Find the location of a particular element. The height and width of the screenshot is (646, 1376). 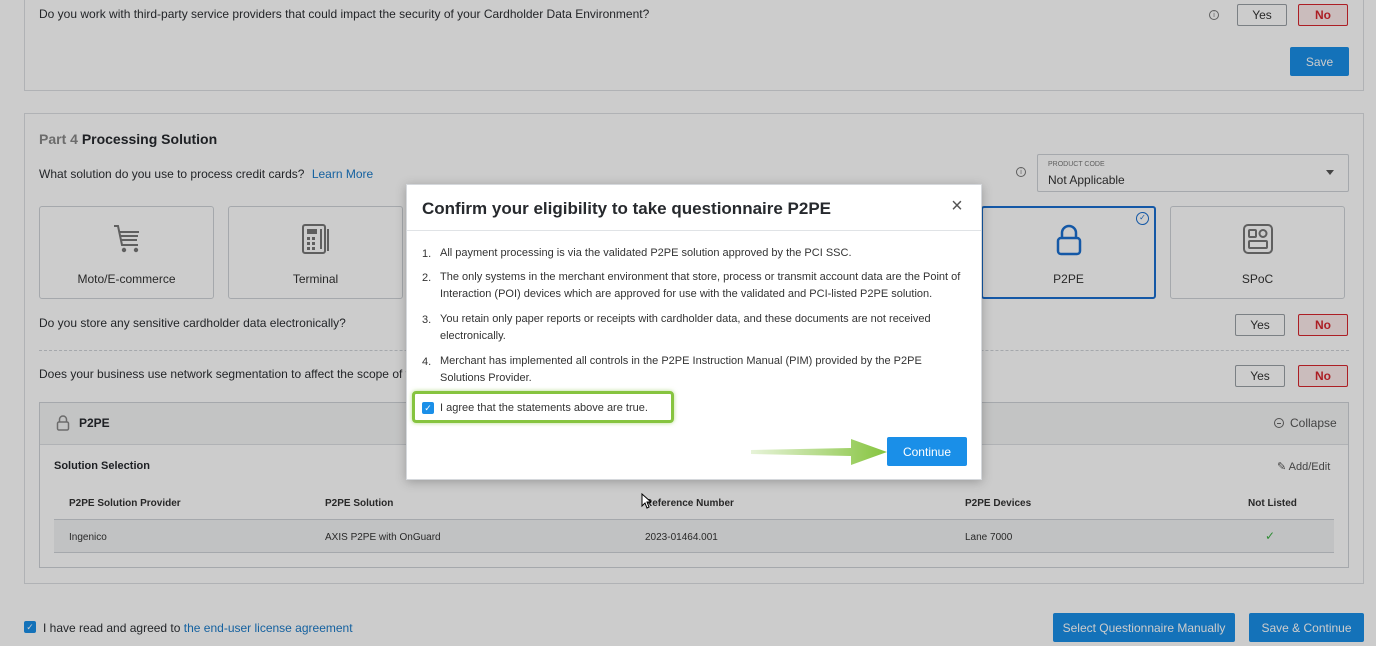

arrow-annotation is located at coordinates (819, 453).